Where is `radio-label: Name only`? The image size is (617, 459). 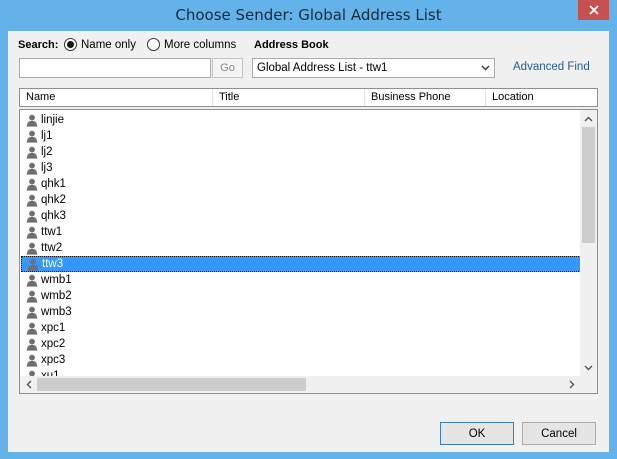
radio-label: Name only is located at coordinates (108, 44).